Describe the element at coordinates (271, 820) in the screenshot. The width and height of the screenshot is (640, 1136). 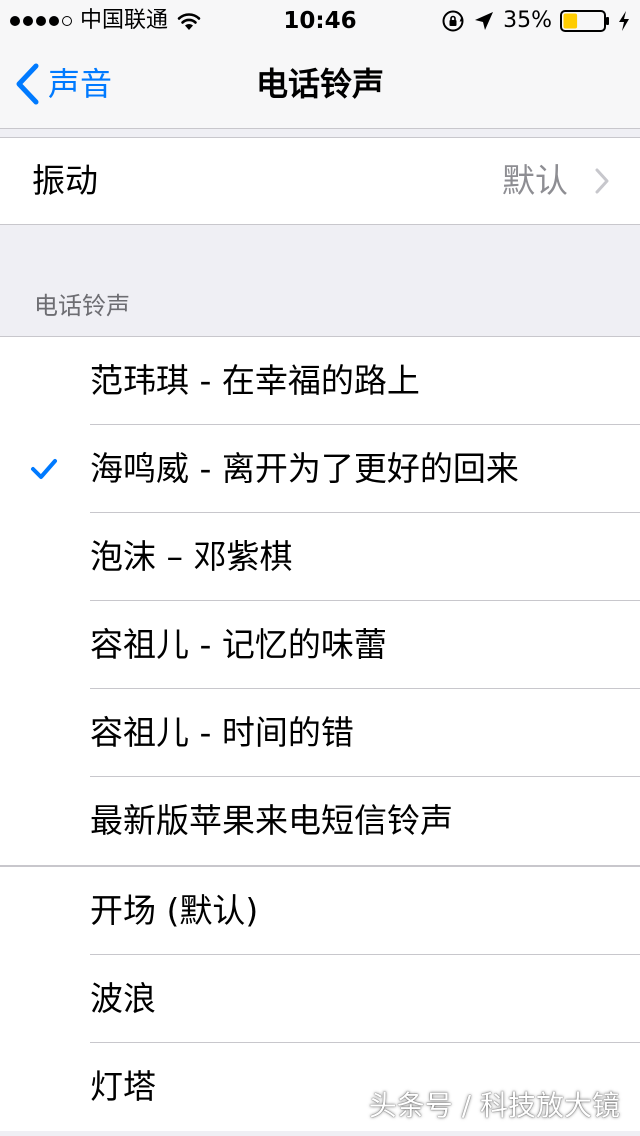
I see `ringtone-label: 最新版苹果来电短信铃声` at that location.